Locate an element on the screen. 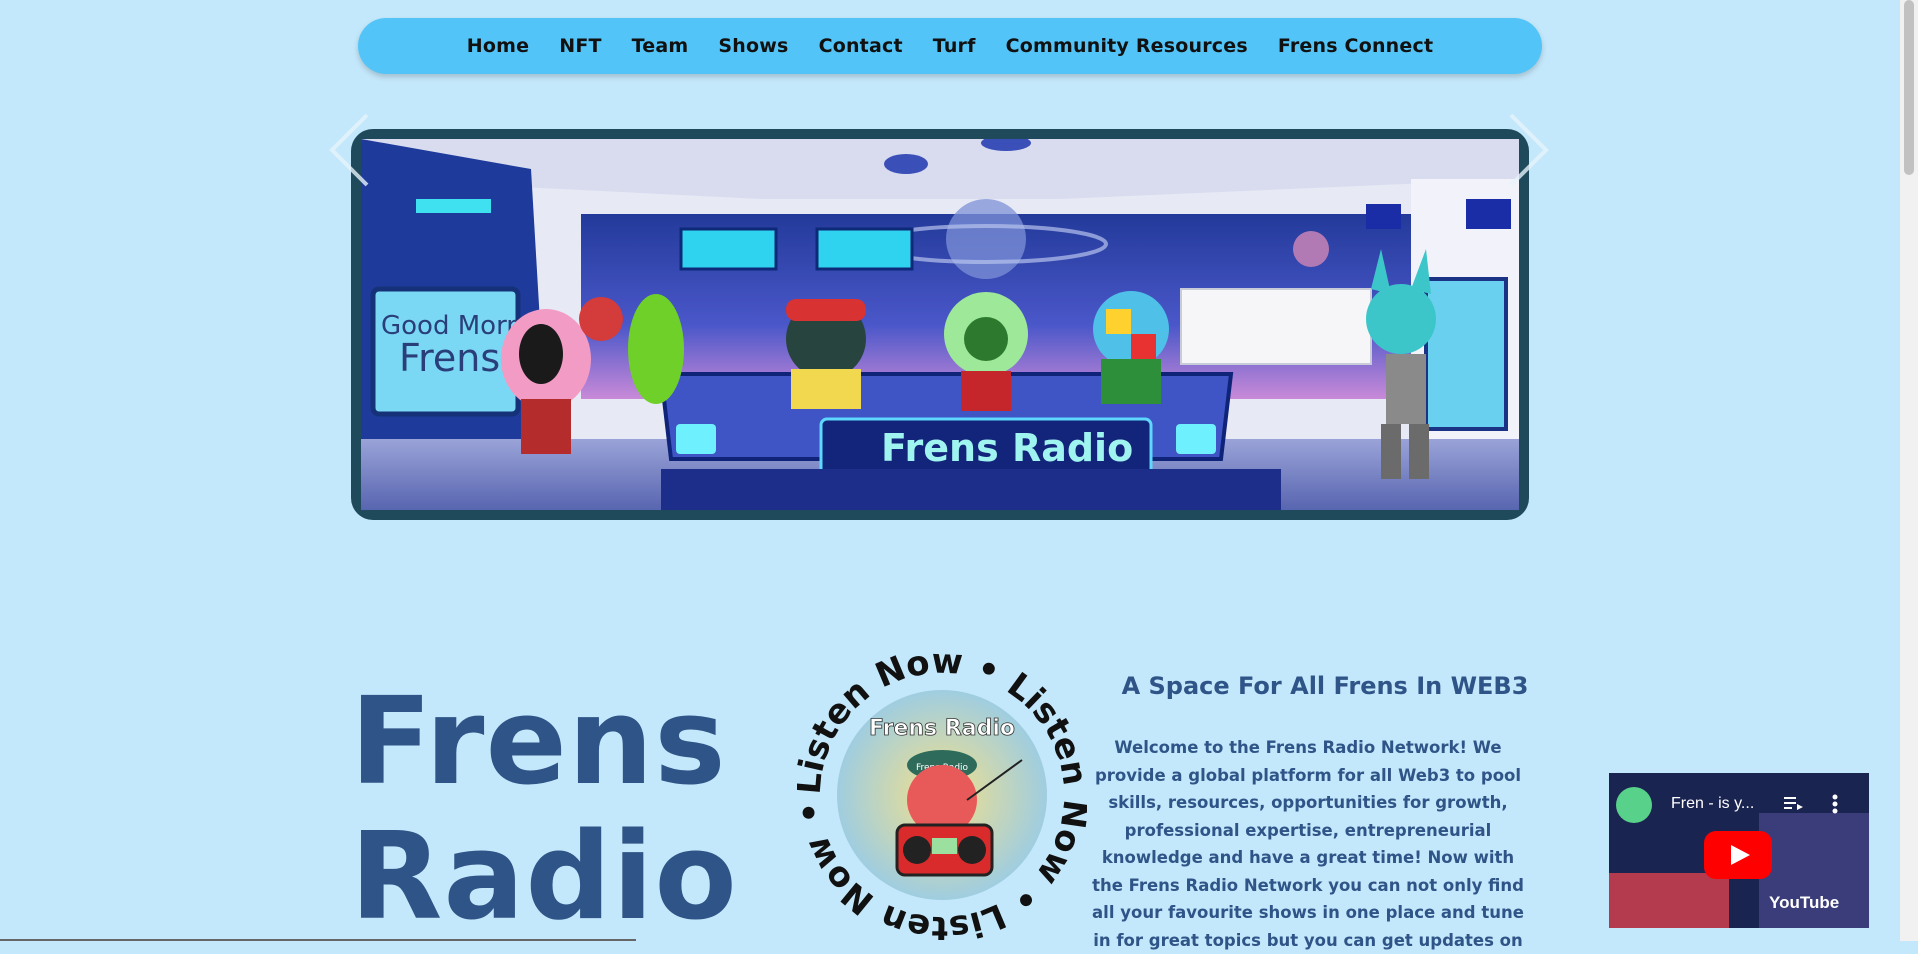 This screenshot has width=1918, height=954. channel-avatar is located at coordinates (1634, 805).